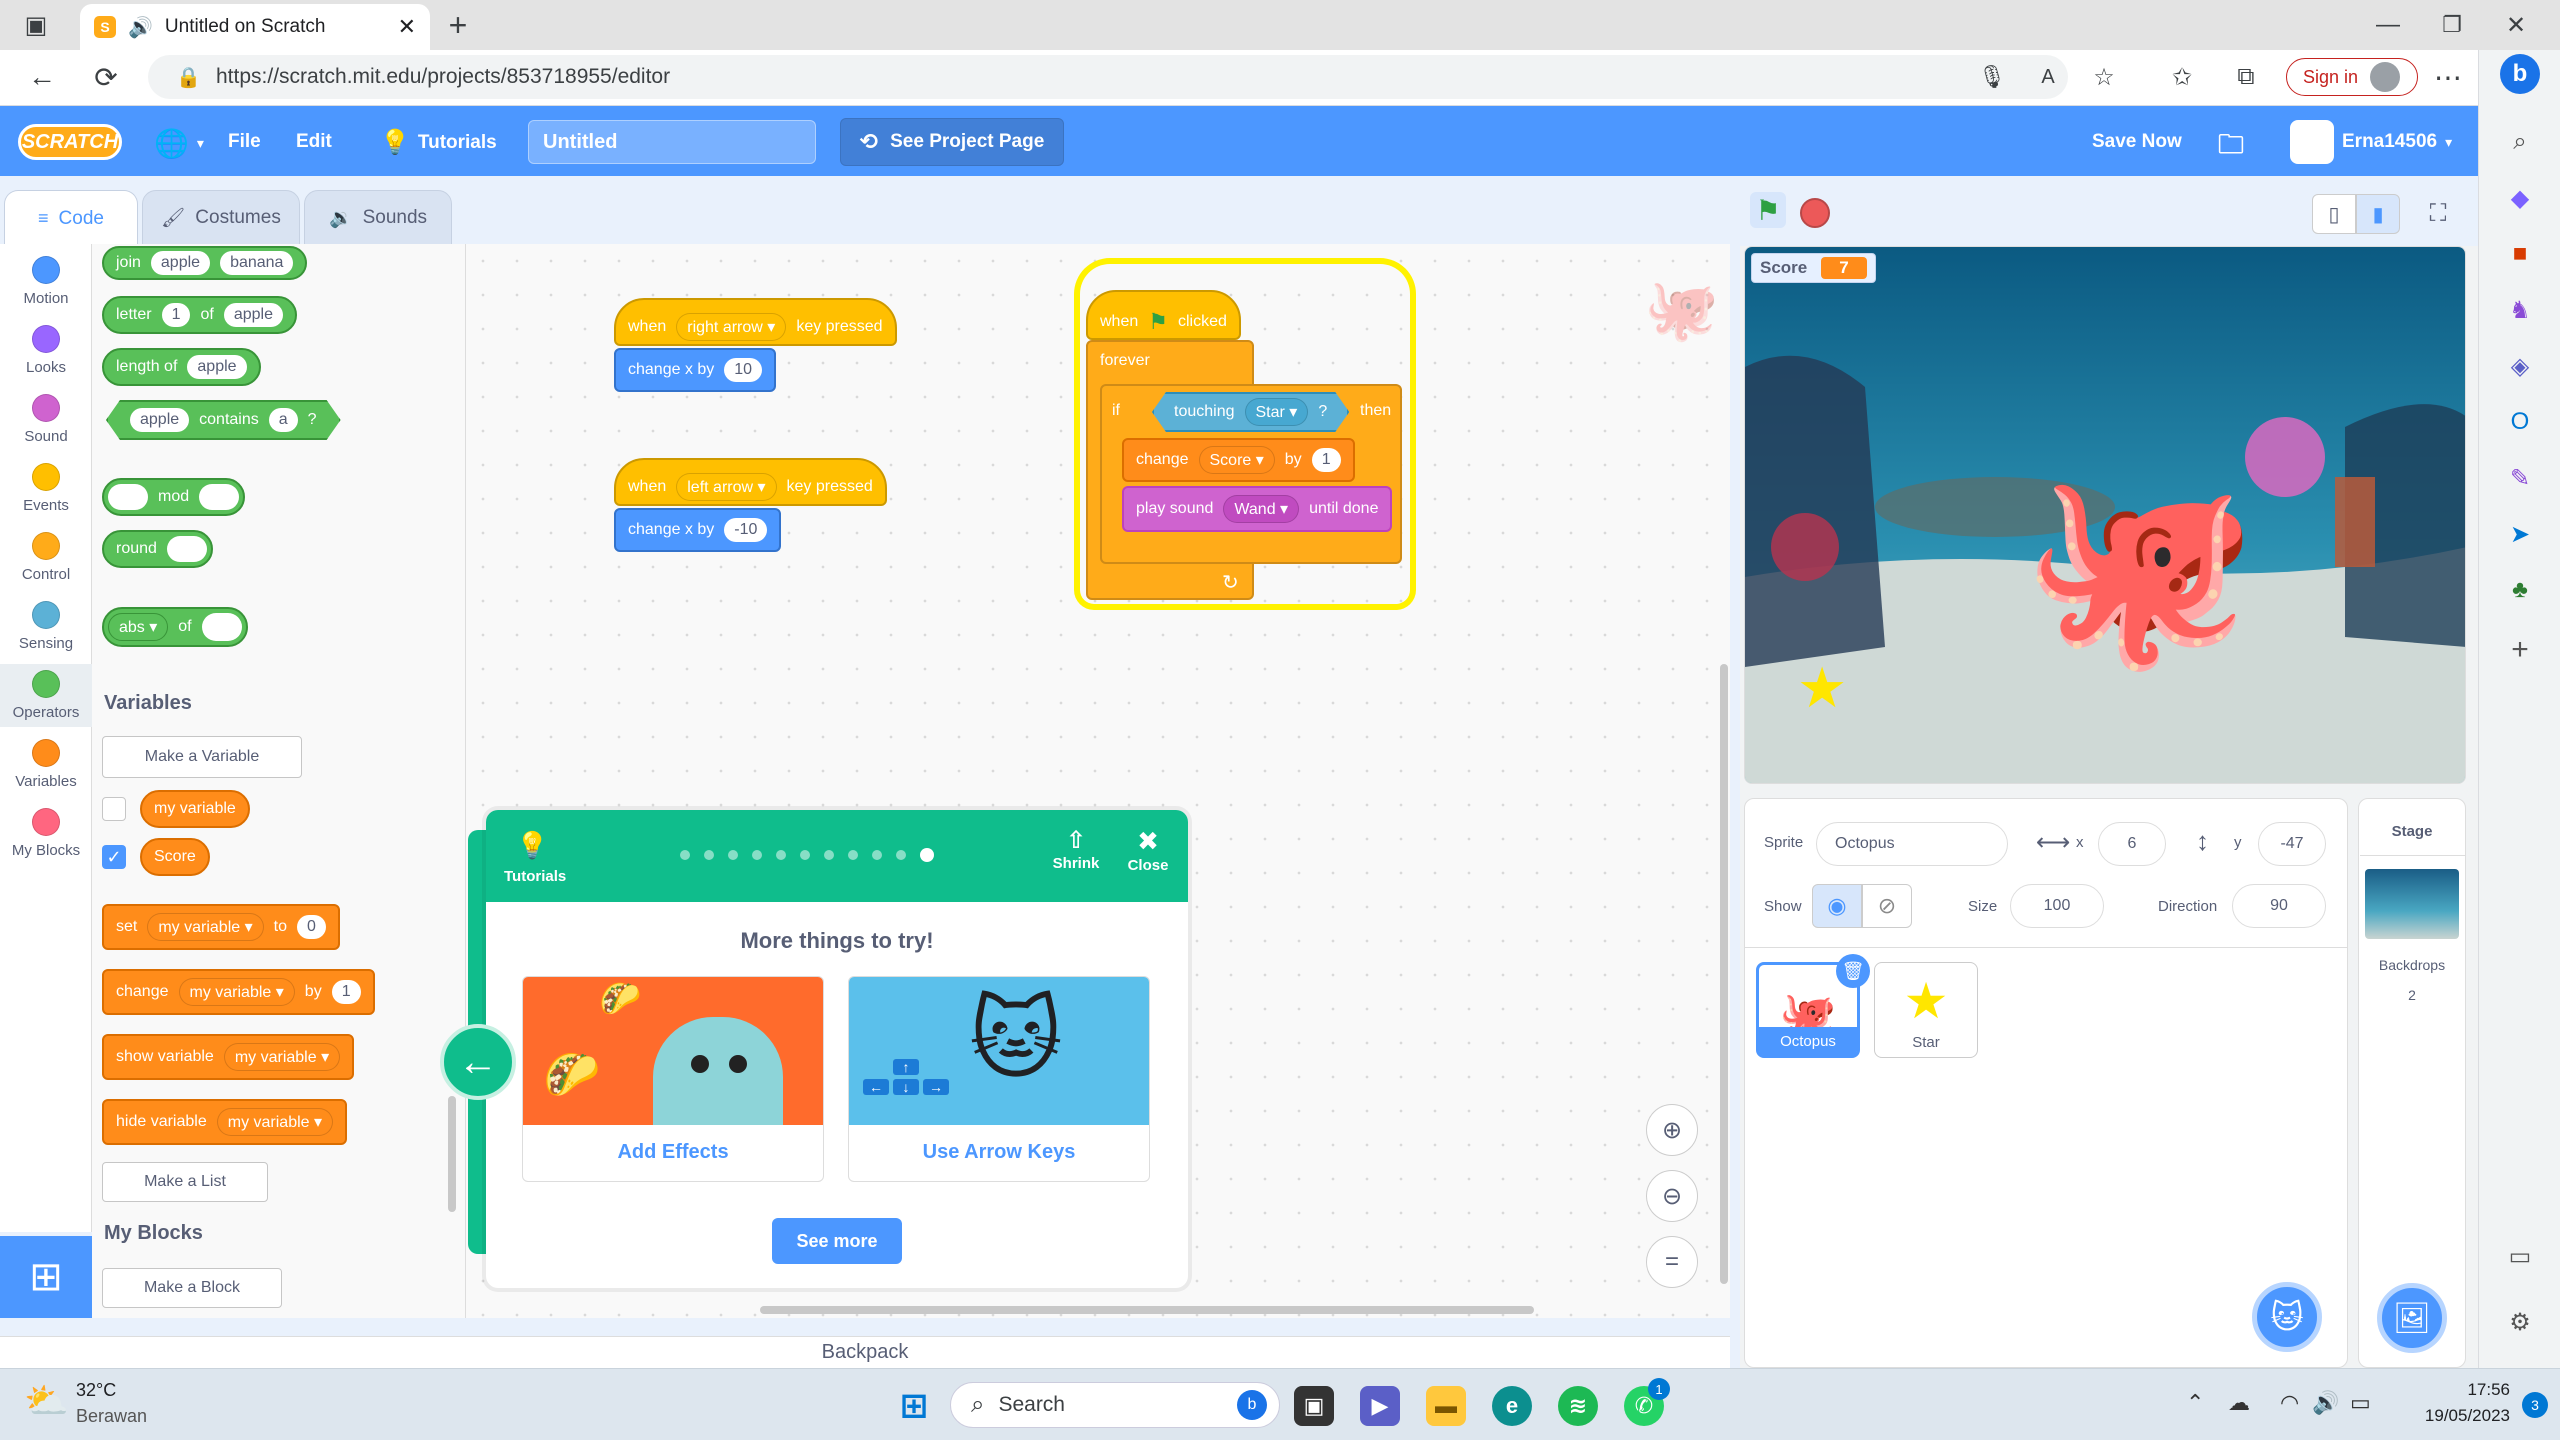  What do you see at coordinates (36, 25) in the screenshot?
I see `tab-actions-icon: ▣` at bounding box center [36, 25].